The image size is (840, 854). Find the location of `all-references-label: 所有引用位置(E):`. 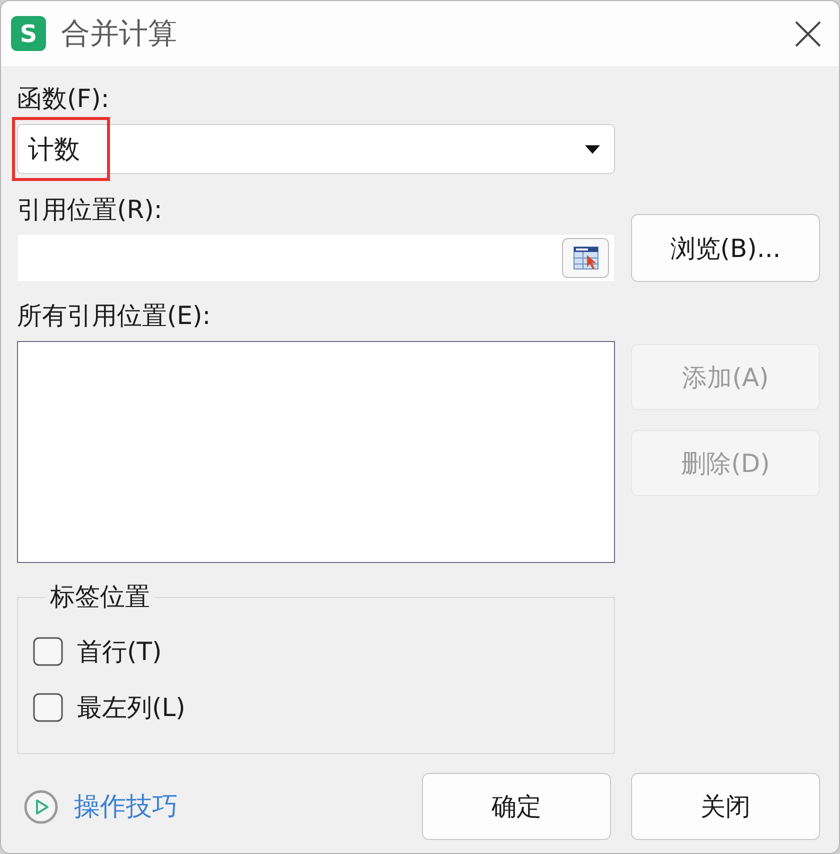

all-references-label: 所有引用位置(E): is located at coordinates (114, 316).